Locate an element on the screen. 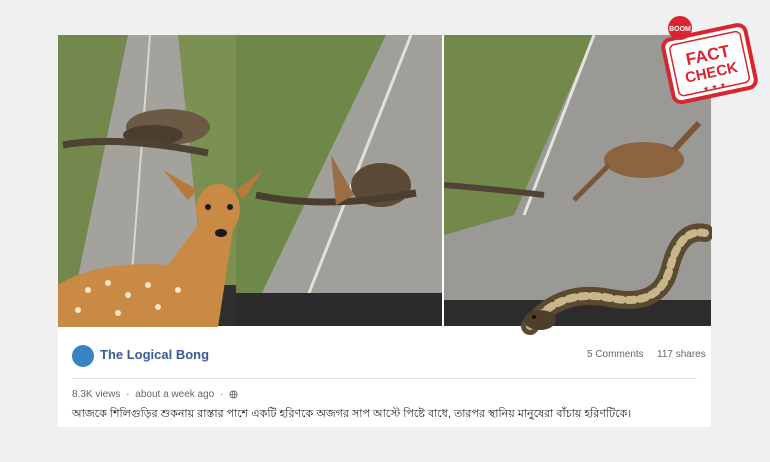  deer-image is located at coordinates (161, 246).